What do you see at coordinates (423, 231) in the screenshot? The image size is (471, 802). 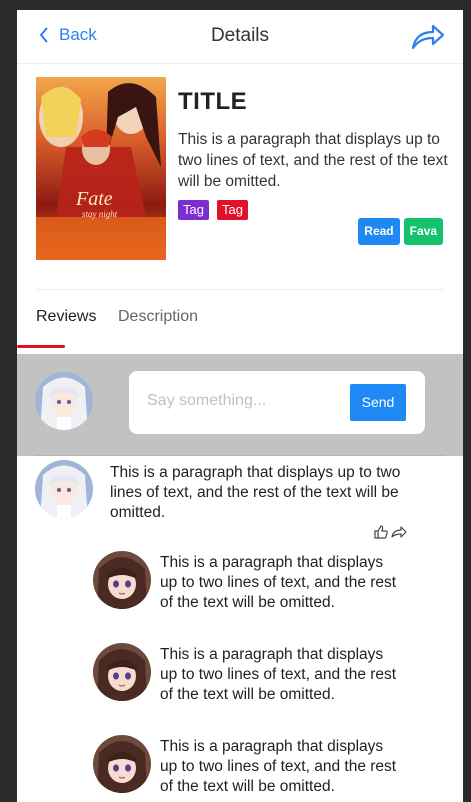 I see `favorite-button: Fava` at bounding box center [423, 231].